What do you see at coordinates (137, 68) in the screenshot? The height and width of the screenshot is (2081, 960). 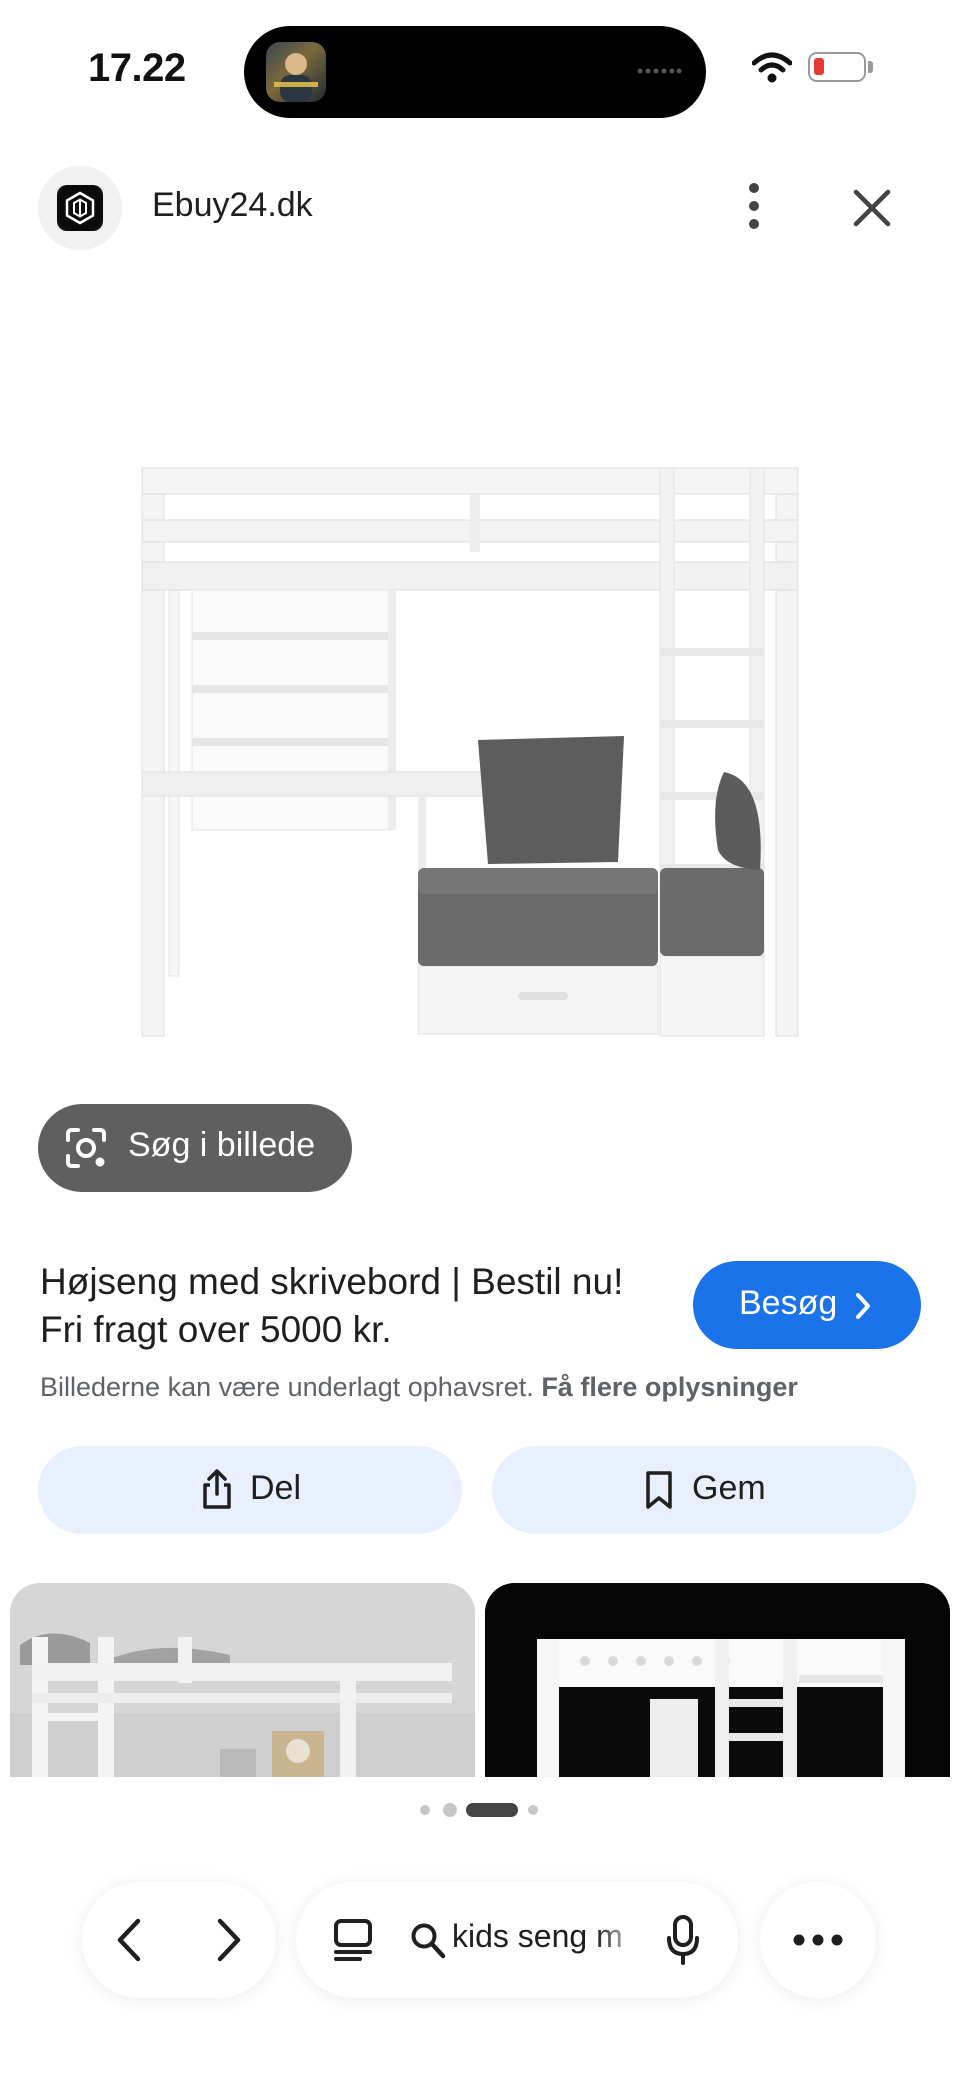 I see `status-time: 17.22` at bounding box center [137, 68].